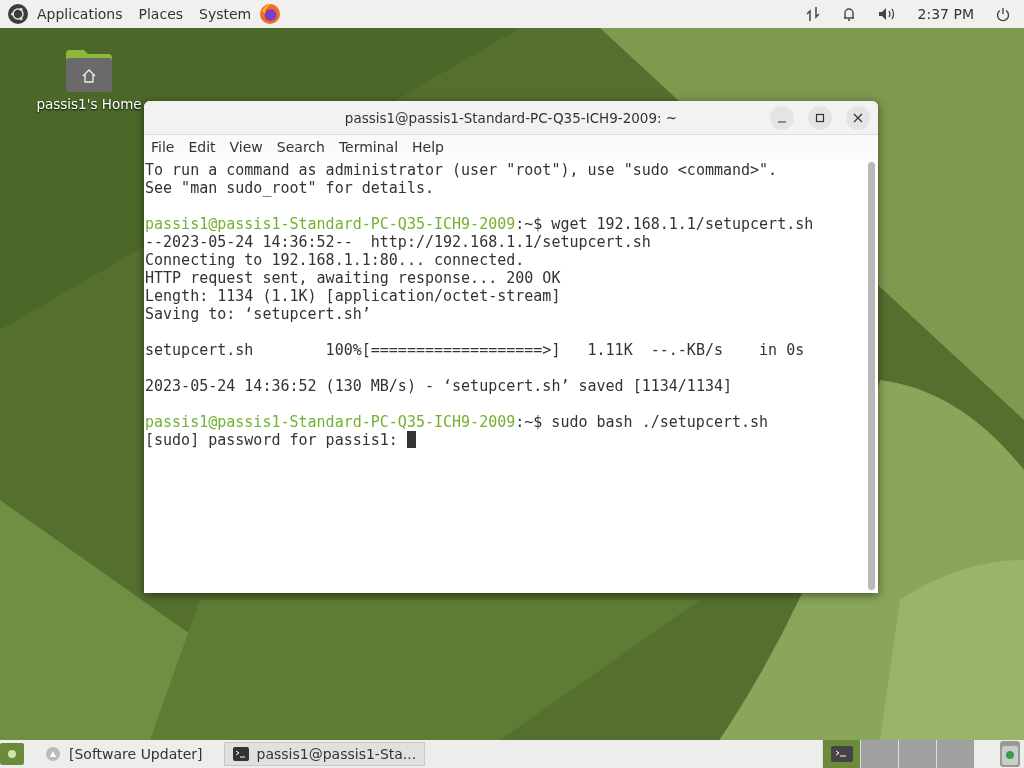  What do you see at coordinates (438, 386) in the screenshot?
I see `output-text: 2023-05-24 14:36:52 (130 MB/s) - ‘setupcert.sh’ saved [1134/1134]` at bounding box center [438, 386].